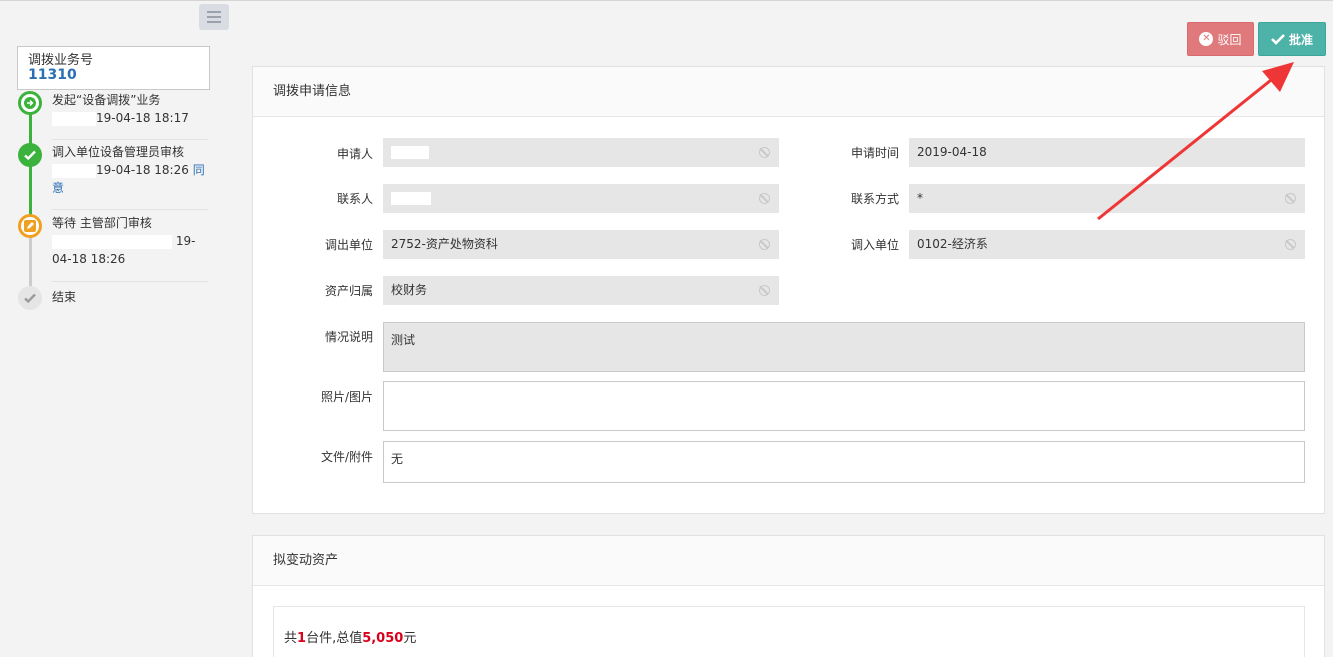 The width and height of the screenshot is (1333, 657). I want to click on panel-title: 拟变动资产, so click(788, 561).